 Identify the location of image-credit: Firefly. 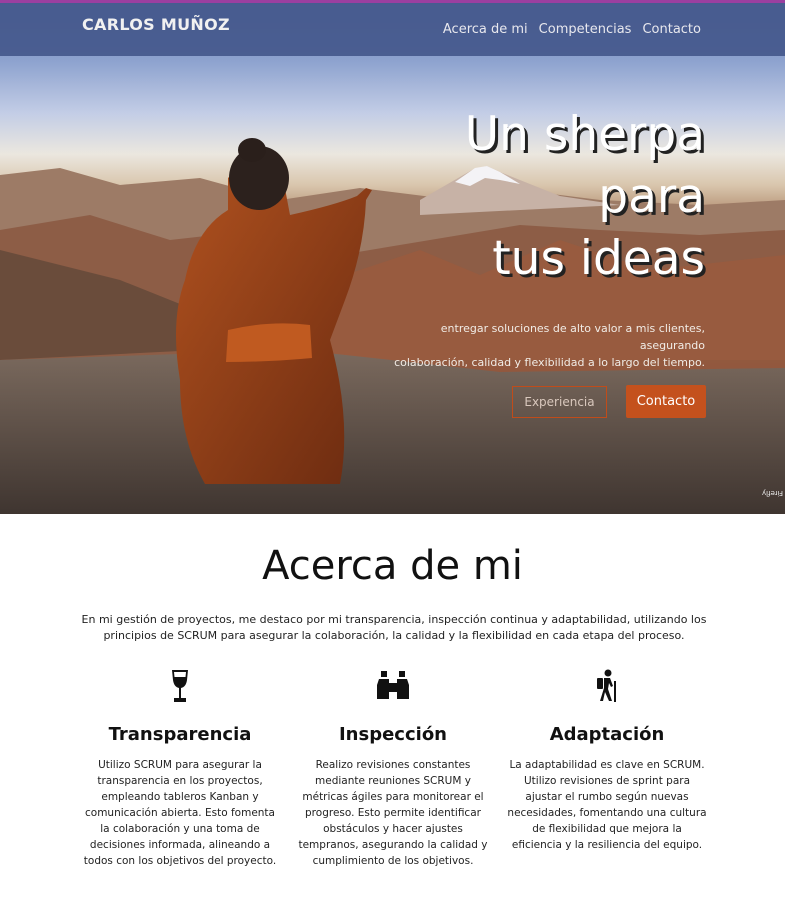
(772, 493).